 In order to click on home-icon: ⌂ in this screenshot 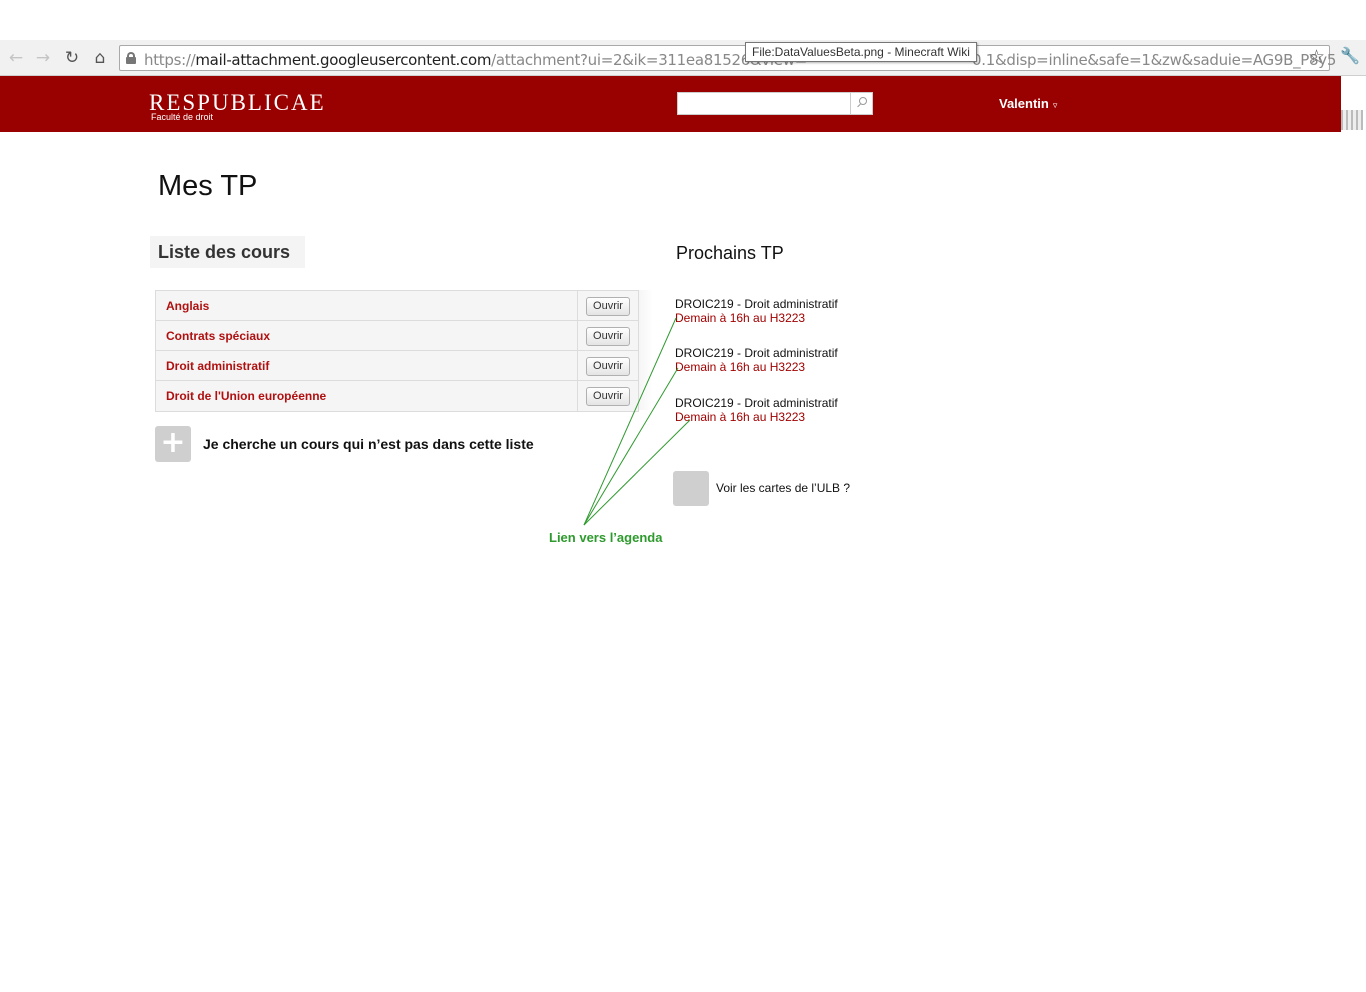, I will do `click(100, 58)`.